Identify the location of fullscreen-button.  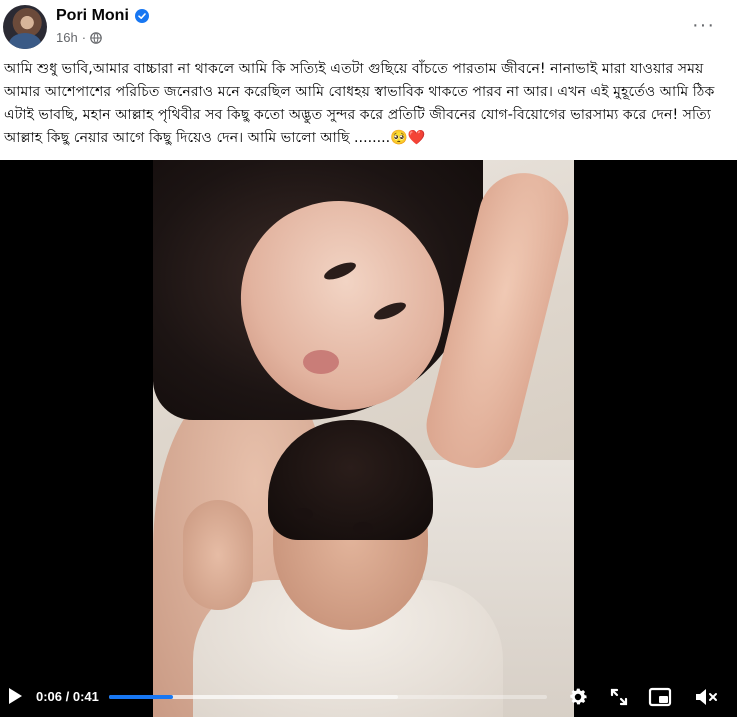
(619, 697).